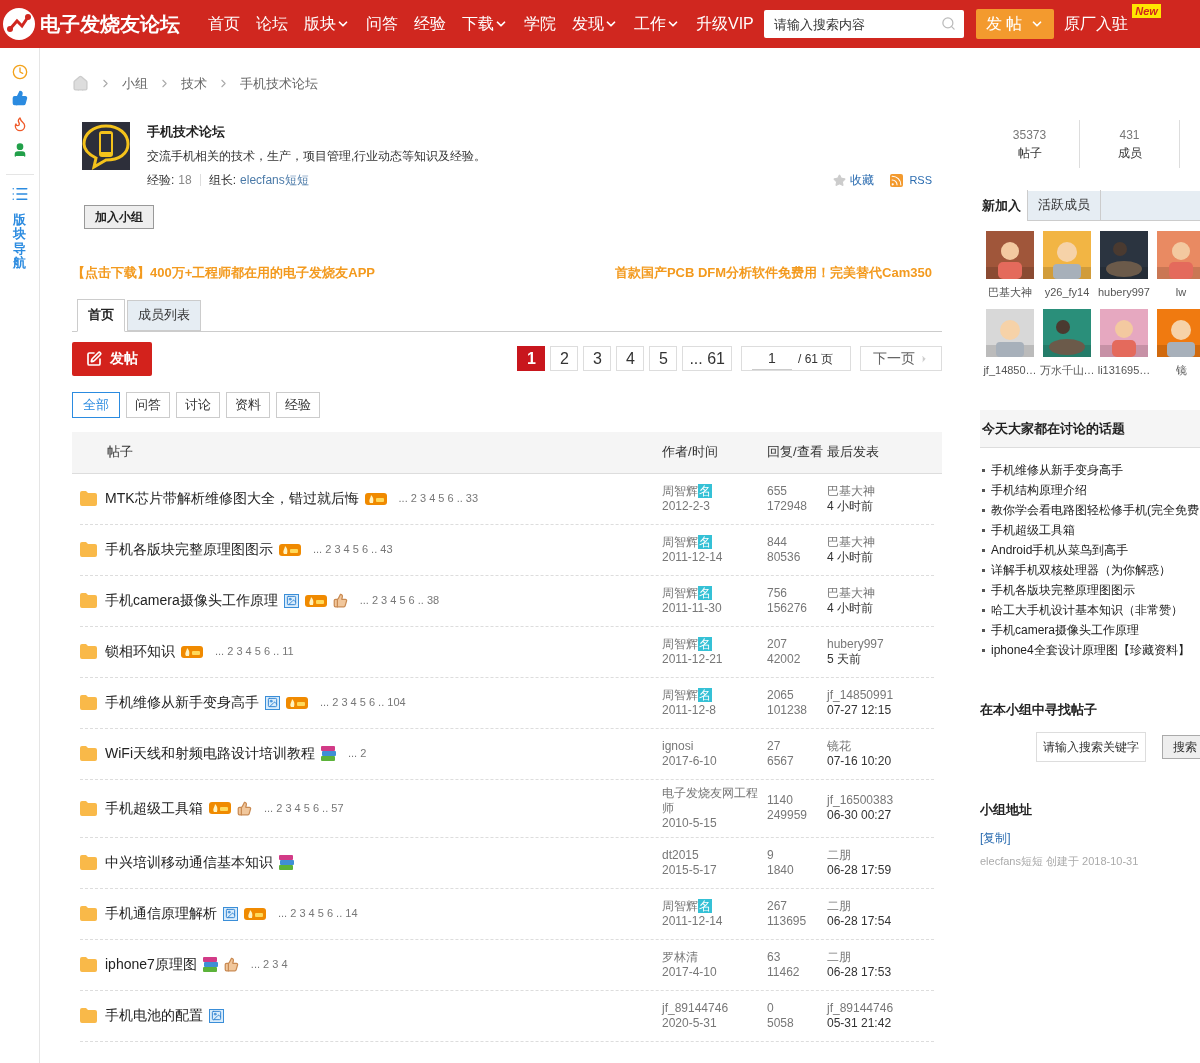  What do you see at coordinates (714, 800) in the screenshot?
I see `author-name: 电子发烧友网工程师` at bounding box center [714, 800].